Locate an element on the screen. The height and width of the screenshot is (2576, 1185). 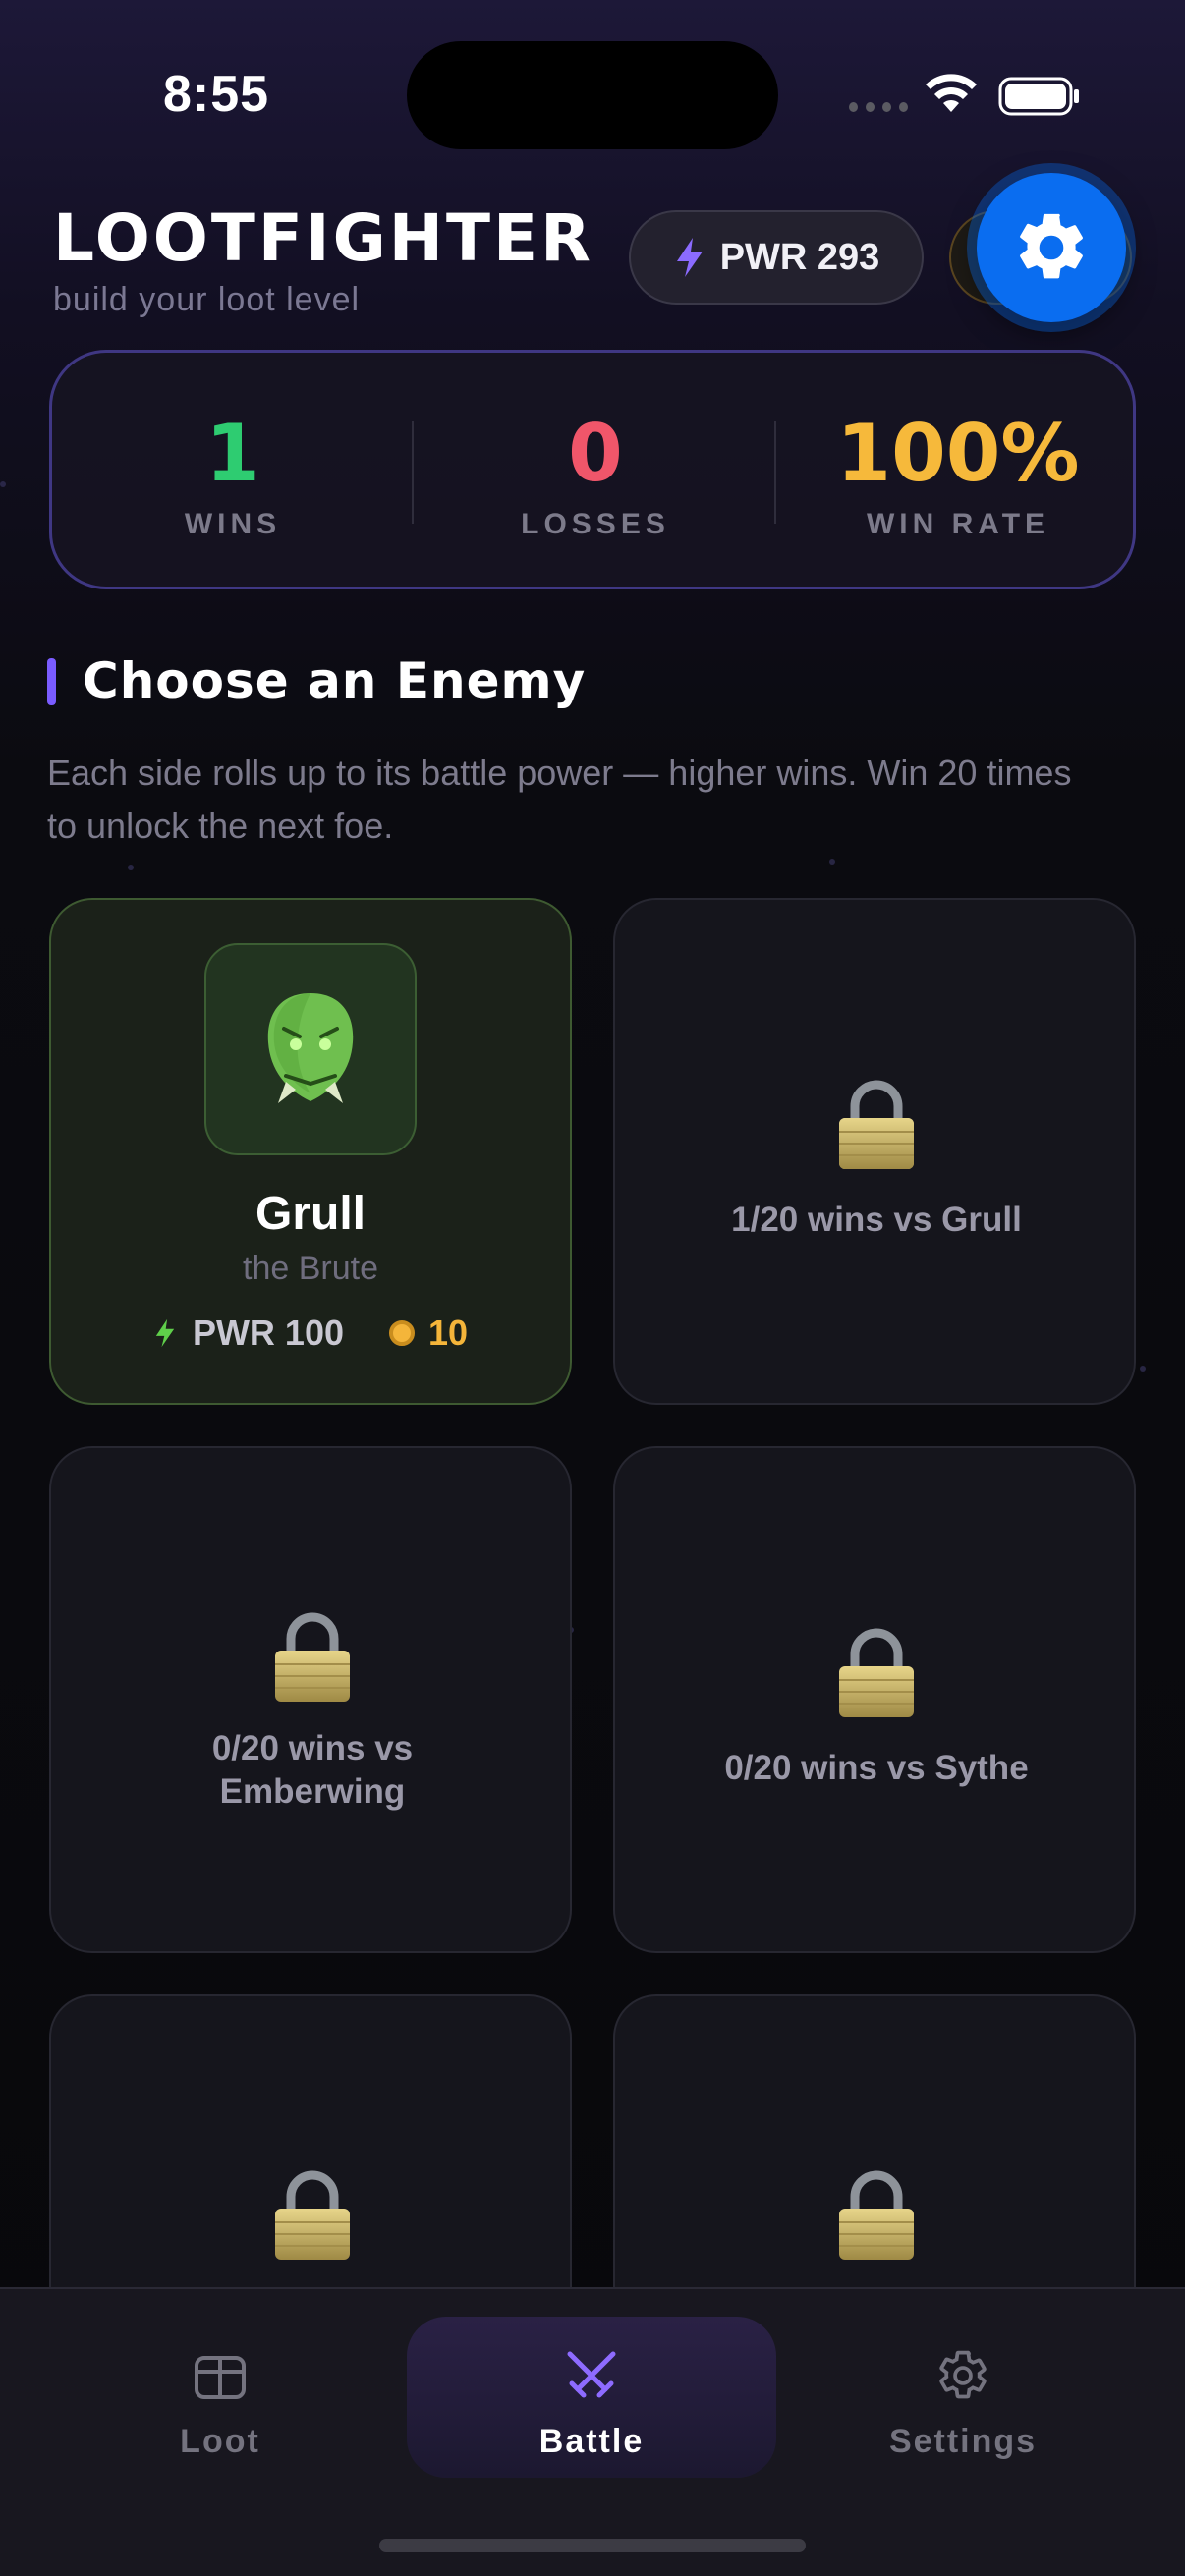
crossed-swords-icon is located at coordinates (592, 2374).